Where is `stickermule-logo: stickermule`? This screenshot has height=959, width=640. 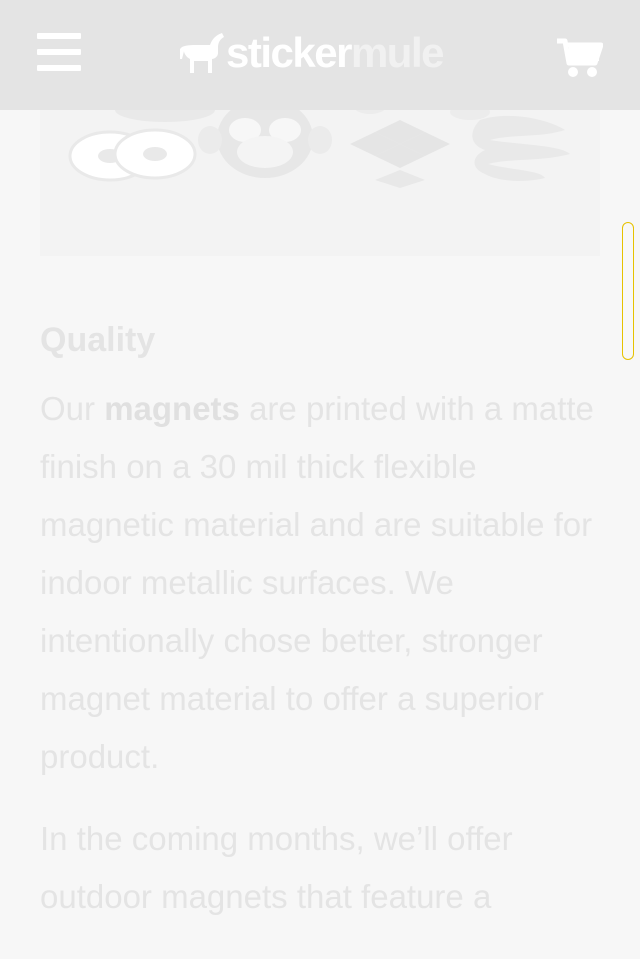 stickermule-logo: stickermule is located at coordinates (312, 53).